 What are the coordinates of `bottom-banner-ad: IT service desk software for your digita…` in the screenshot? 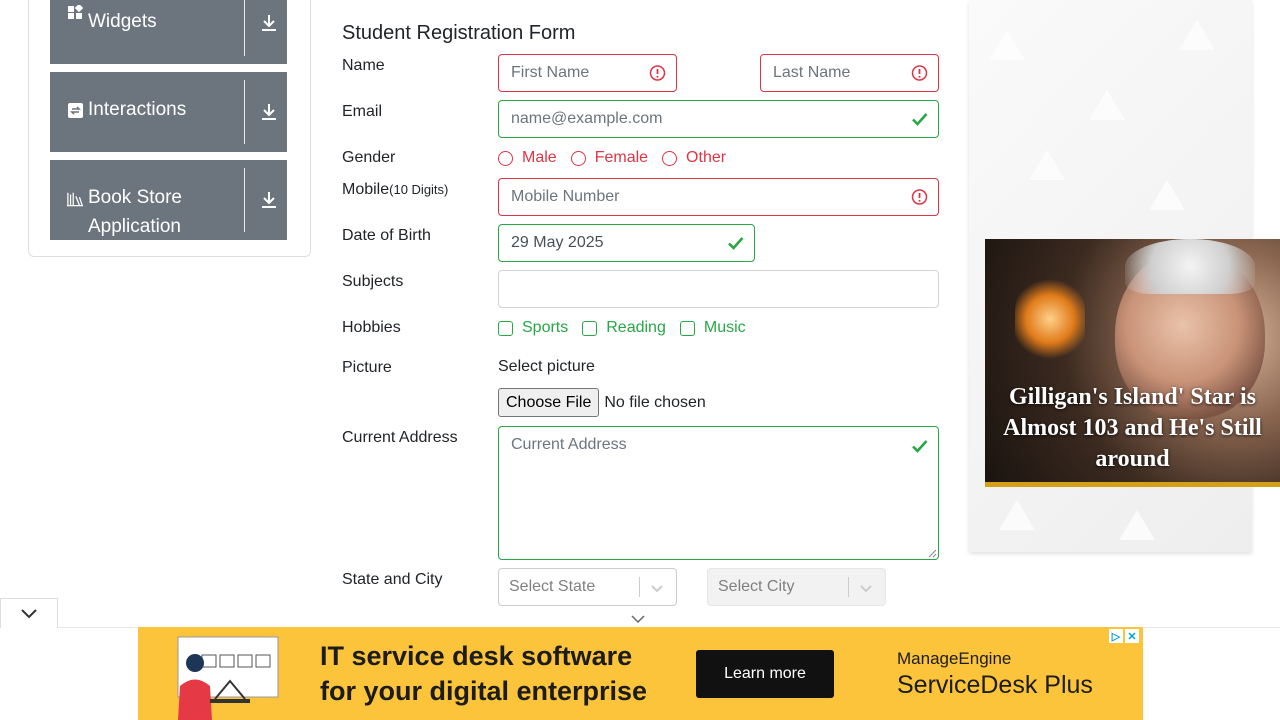 It's located at (640, 673).